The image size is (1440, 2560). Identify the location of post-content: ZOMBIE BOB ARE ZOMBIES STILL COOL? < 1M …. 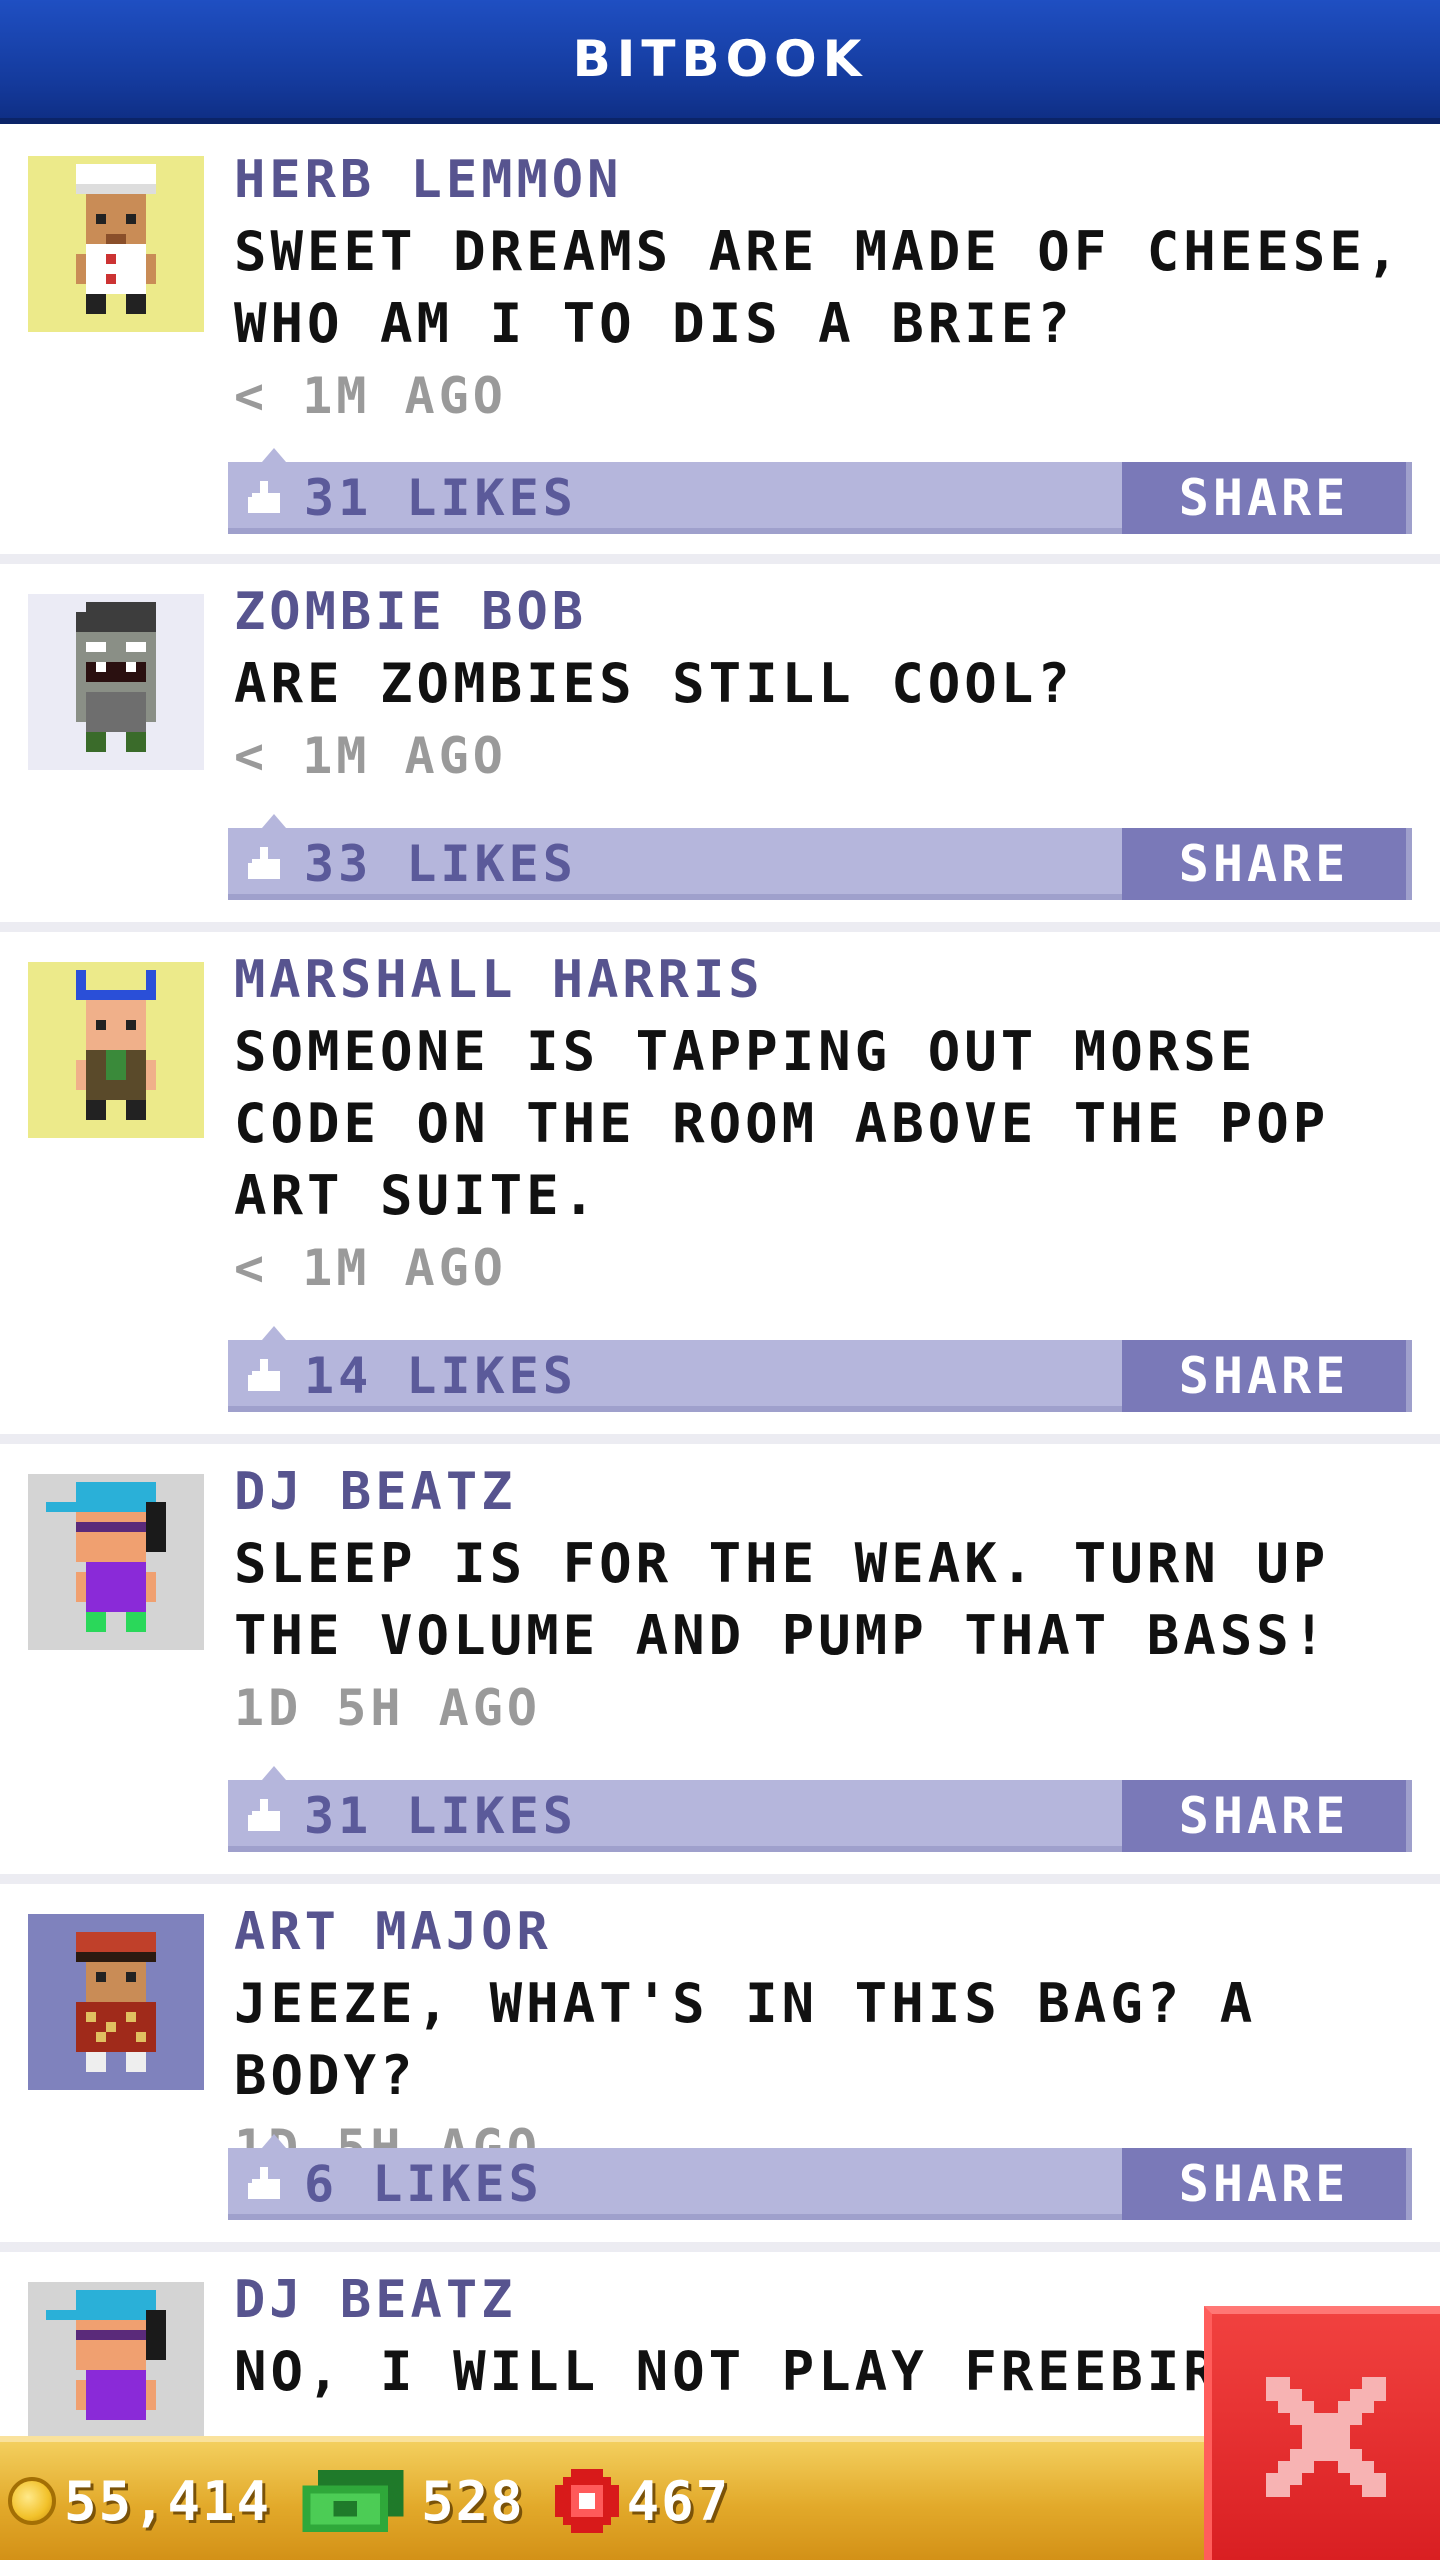
(822, 684).